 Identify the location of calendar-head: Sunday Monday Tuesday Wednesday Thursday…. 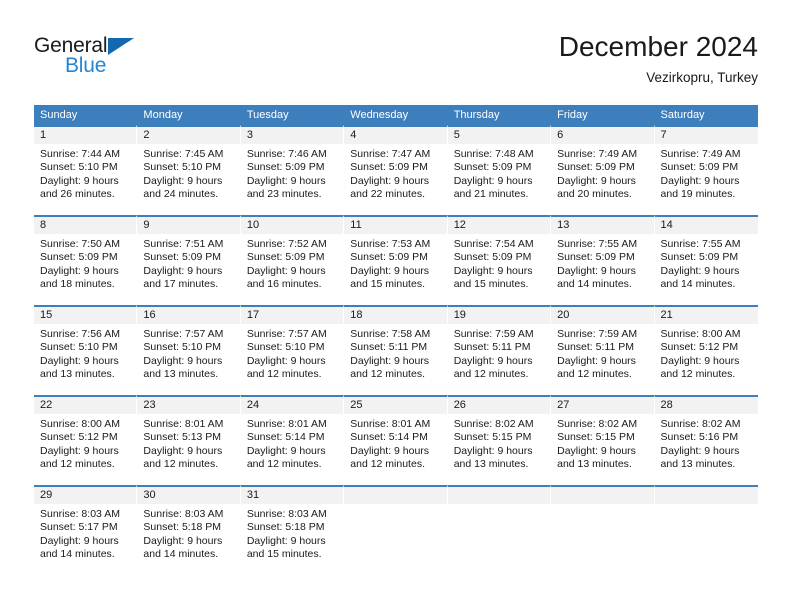
(396, 115).